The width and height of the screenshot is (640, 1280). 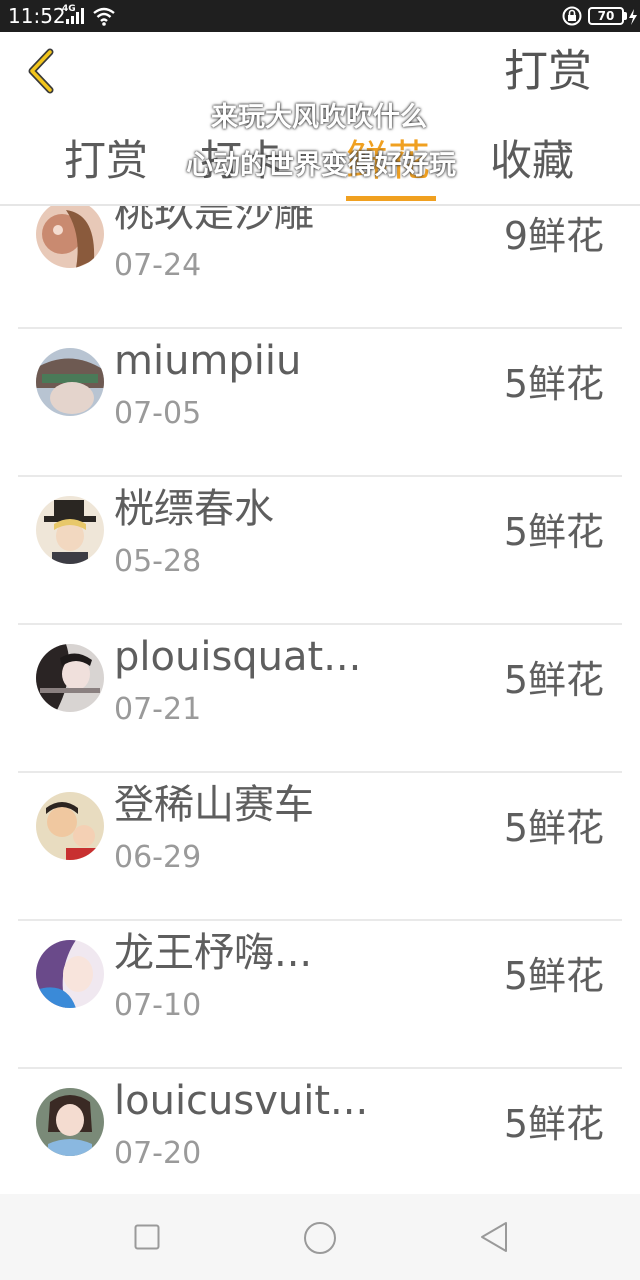 I want to click on user-date: 07-21, so click(x=158, y=709).